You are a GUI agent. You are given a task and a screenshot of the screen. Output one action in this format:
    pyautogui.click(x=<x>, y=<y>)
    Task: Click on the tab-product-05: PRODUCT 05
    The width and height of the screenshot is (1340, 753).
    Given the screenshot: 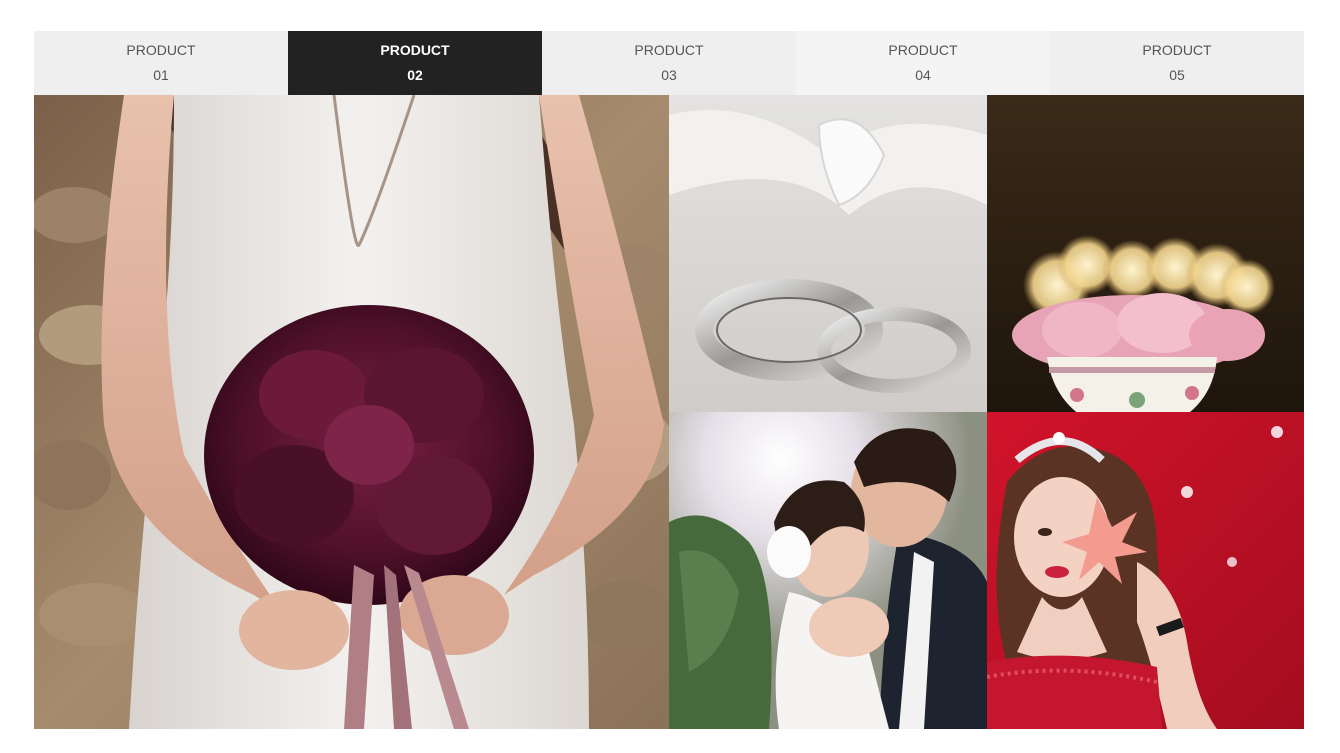 What is the action you would take?
    pyautogui.click(x=1177, y=63)
    